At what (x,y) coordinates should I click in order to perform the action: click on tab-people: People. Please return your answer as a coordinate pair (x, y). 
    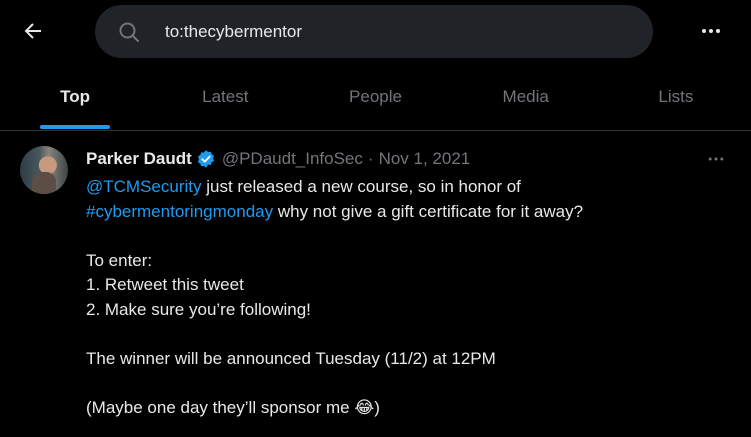
    Looking at the image, I should click on (375, 97).